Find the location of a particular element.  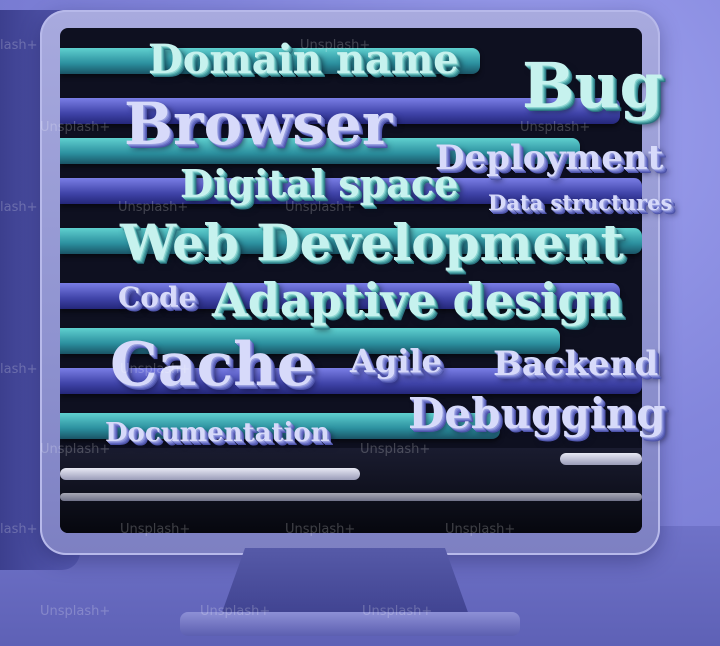

word-browser: Browser is located at coordinates (258, 124).